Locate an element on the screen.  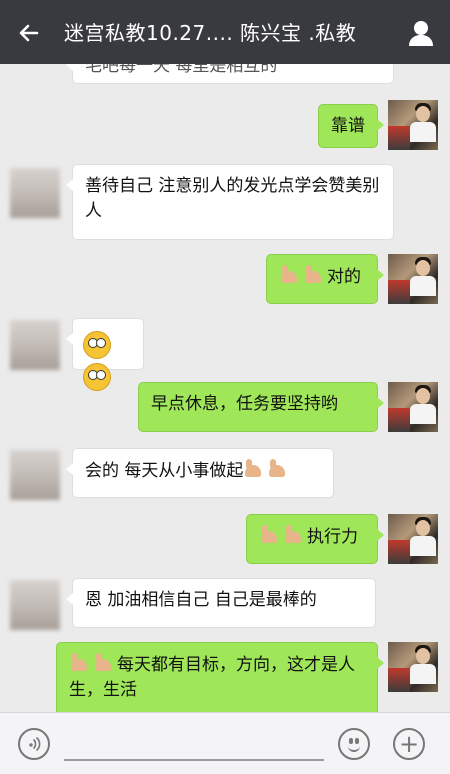
message-bubble: 靠谱 is located at coordinates (351, 126).